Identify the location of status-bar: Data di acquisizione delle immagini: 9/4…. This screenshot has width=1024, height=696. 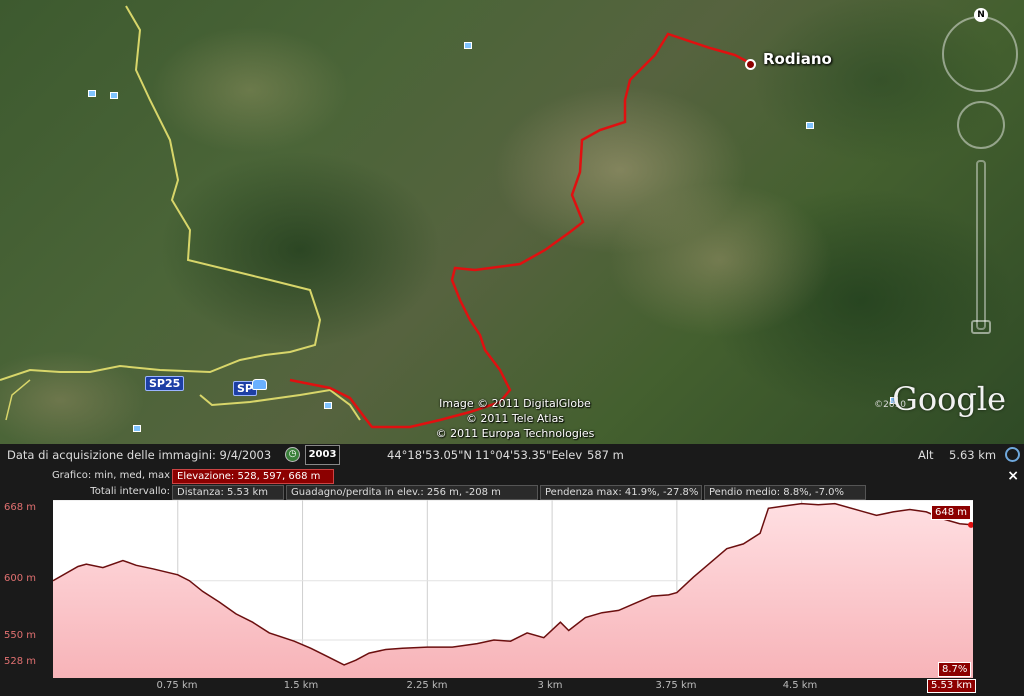
(512, 455).